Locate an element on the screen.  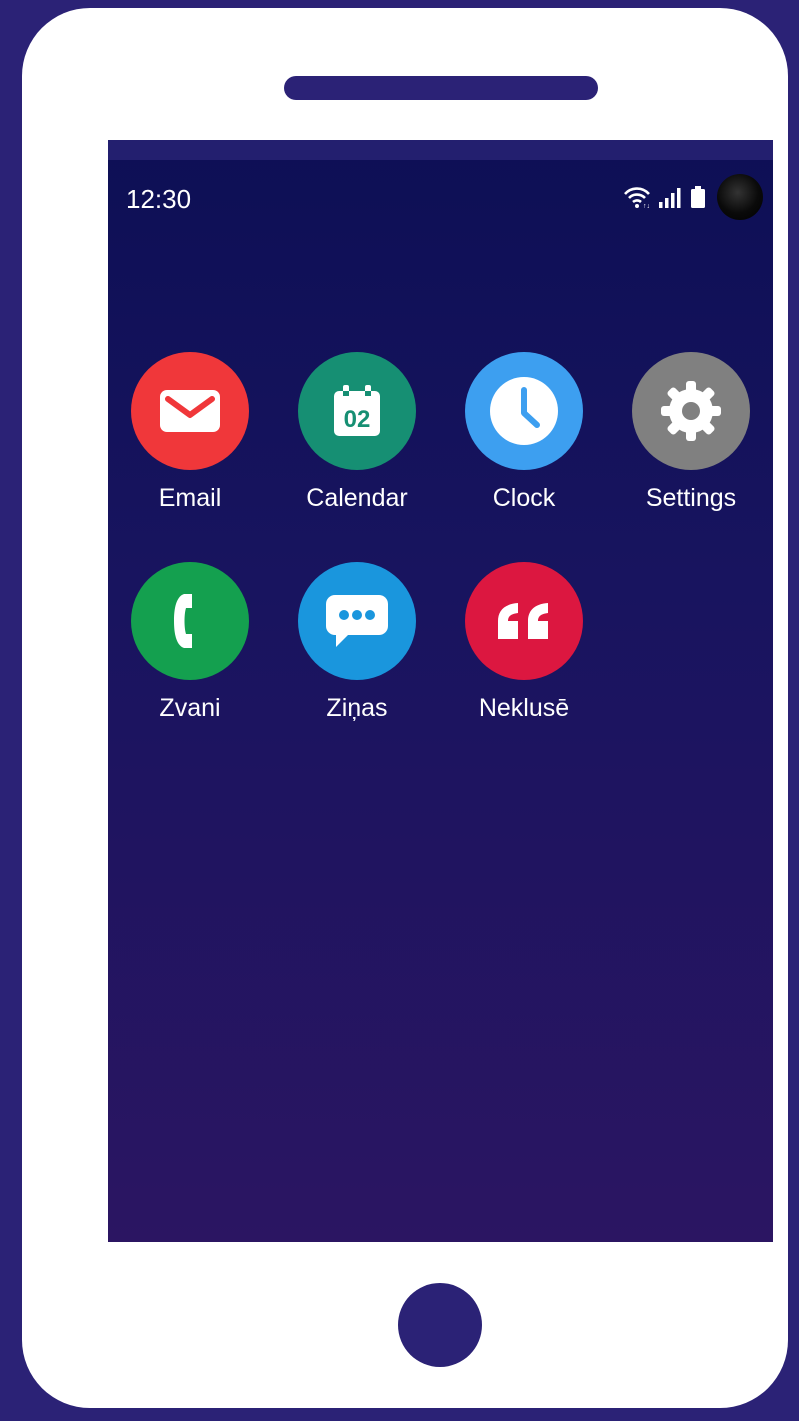
home-button is located at coordinates (440, 1325).